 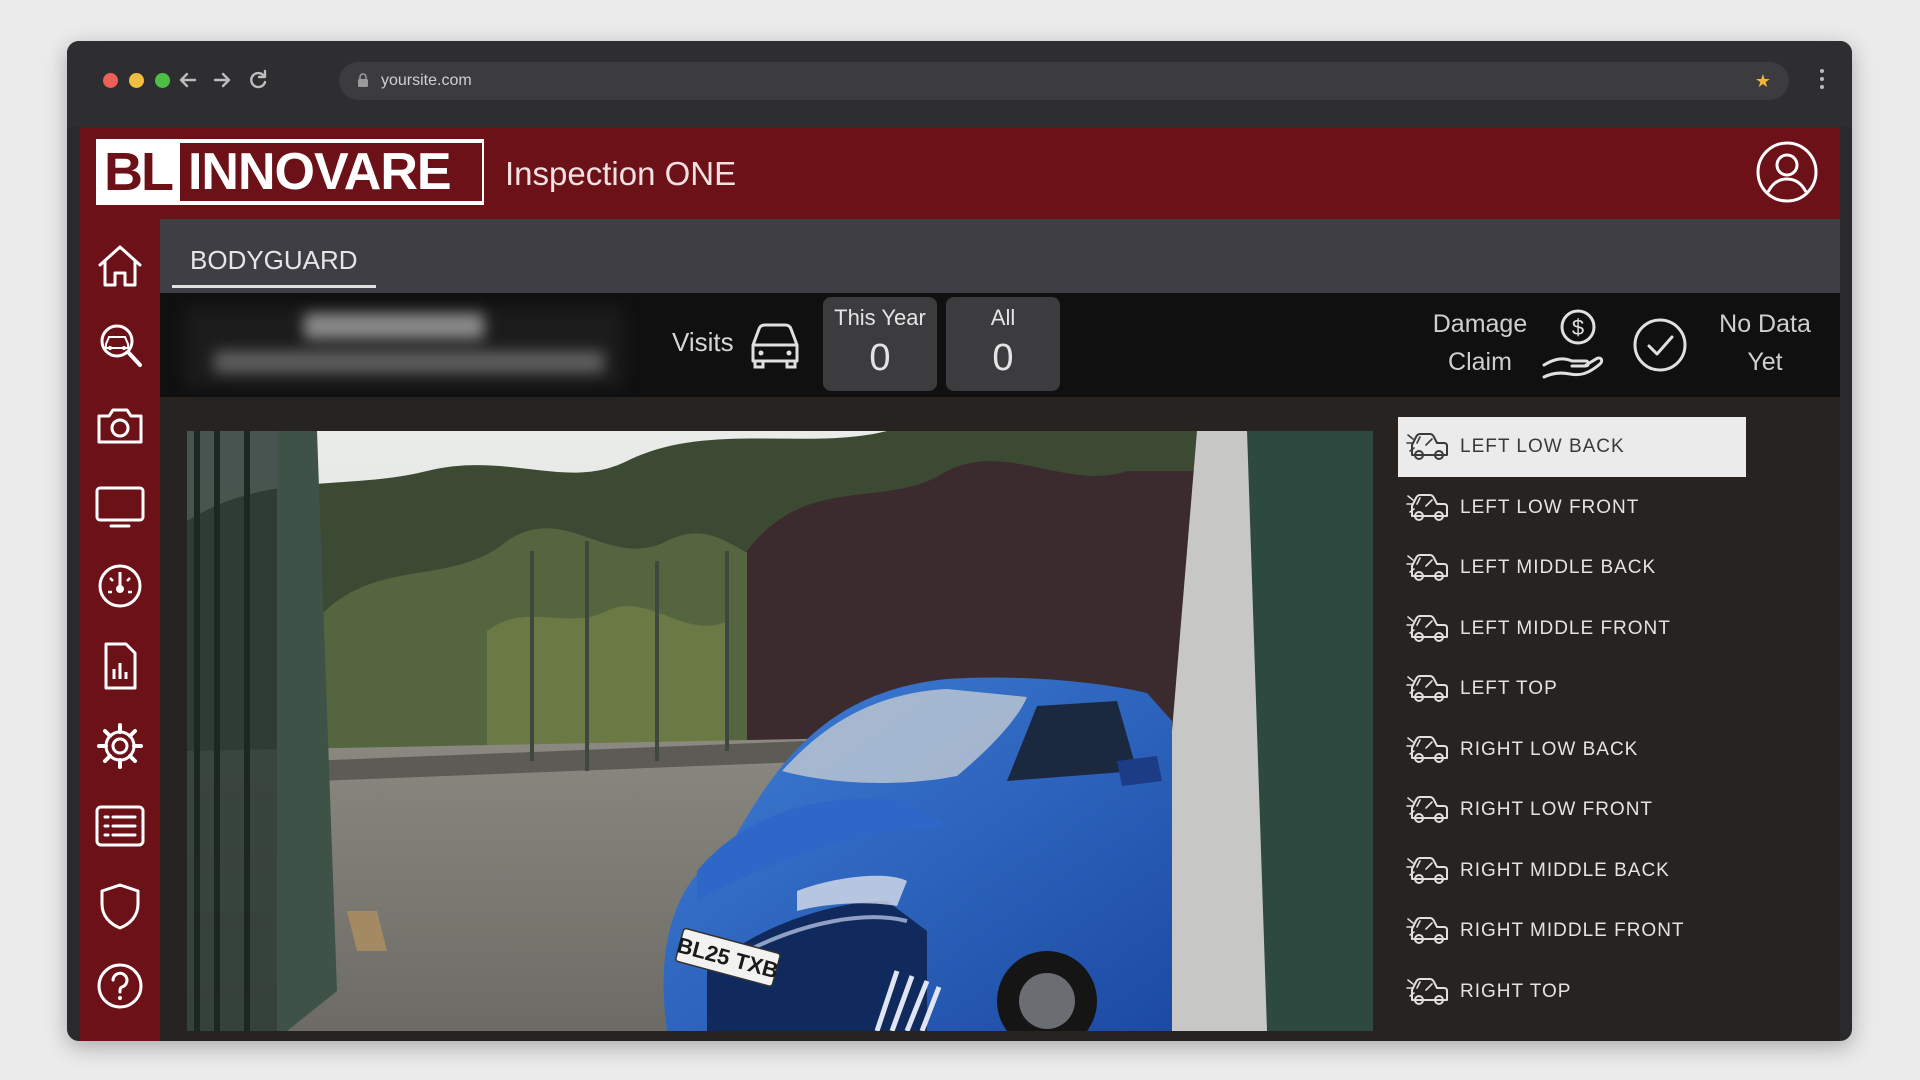 I want to click on part-label: RIGHT LOW FRONT, so click(x=1557, y=809).